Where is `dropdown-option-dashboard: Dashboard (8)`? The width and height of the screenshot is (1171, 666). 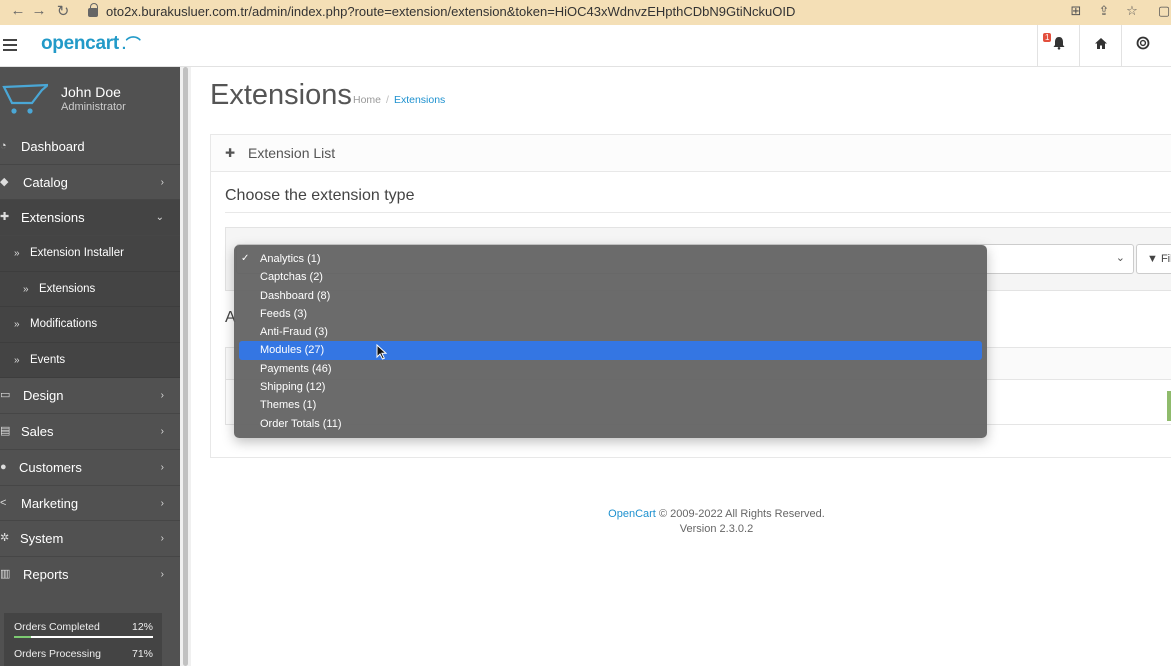 dropdown-option-dashboard: Dashboard (8) is located at coordinates (610, 296).